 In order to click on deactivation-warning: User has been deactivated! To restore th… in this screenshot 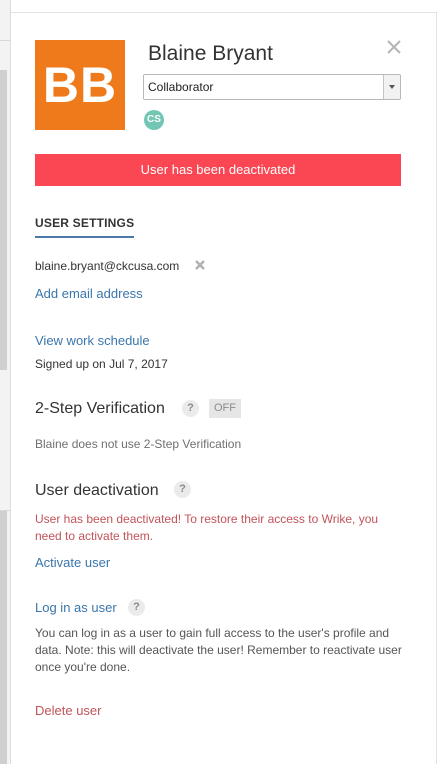, I will do `click(207, 527)`.